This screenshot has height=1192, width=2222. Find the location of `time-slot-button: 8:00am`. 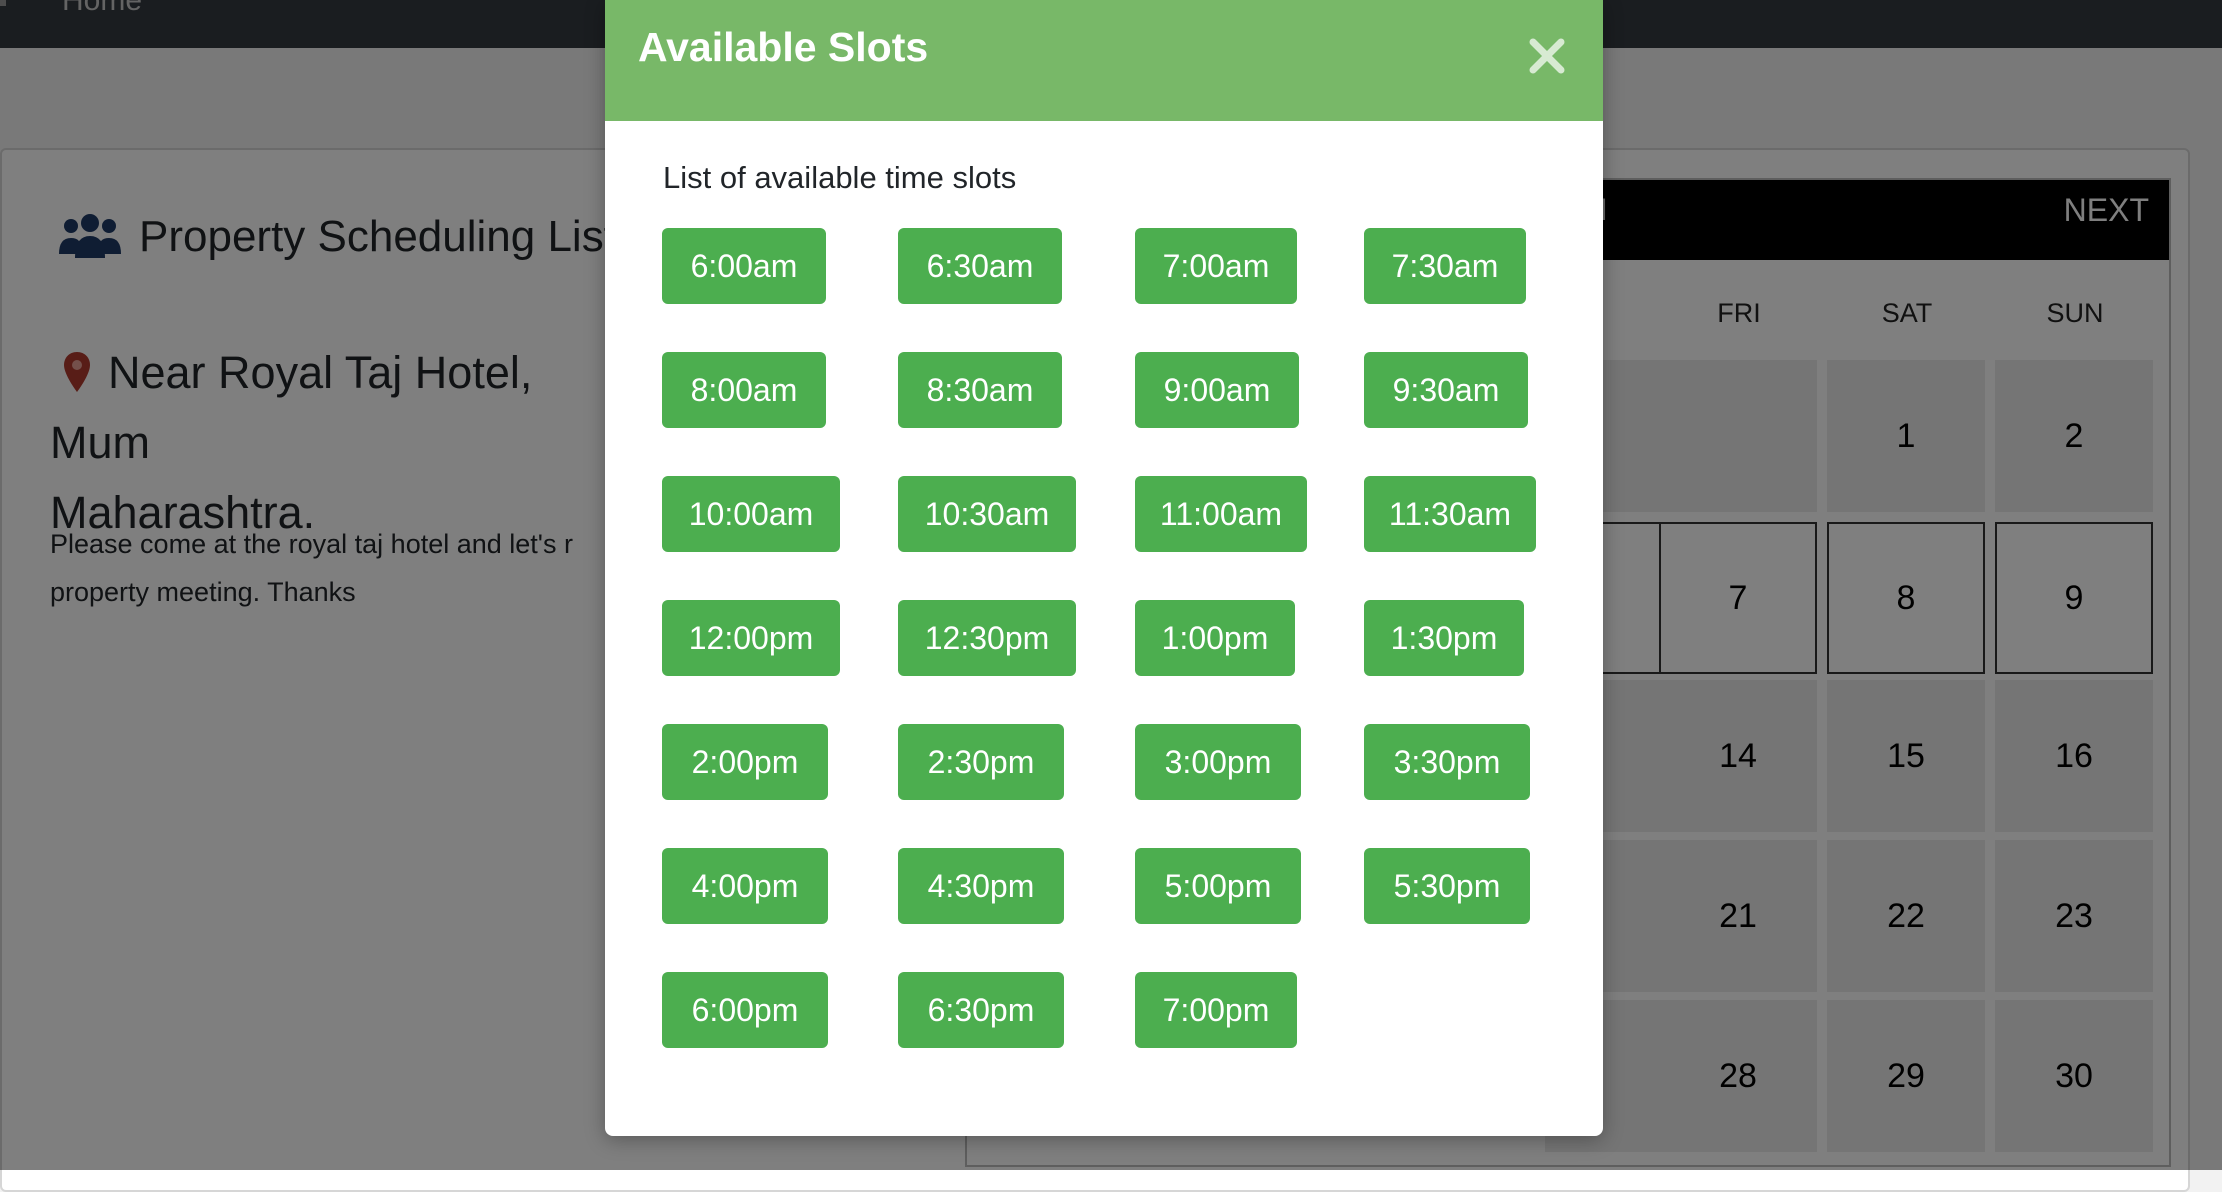

time-slot-button: 8:00am is located at coordinates (744, 390).